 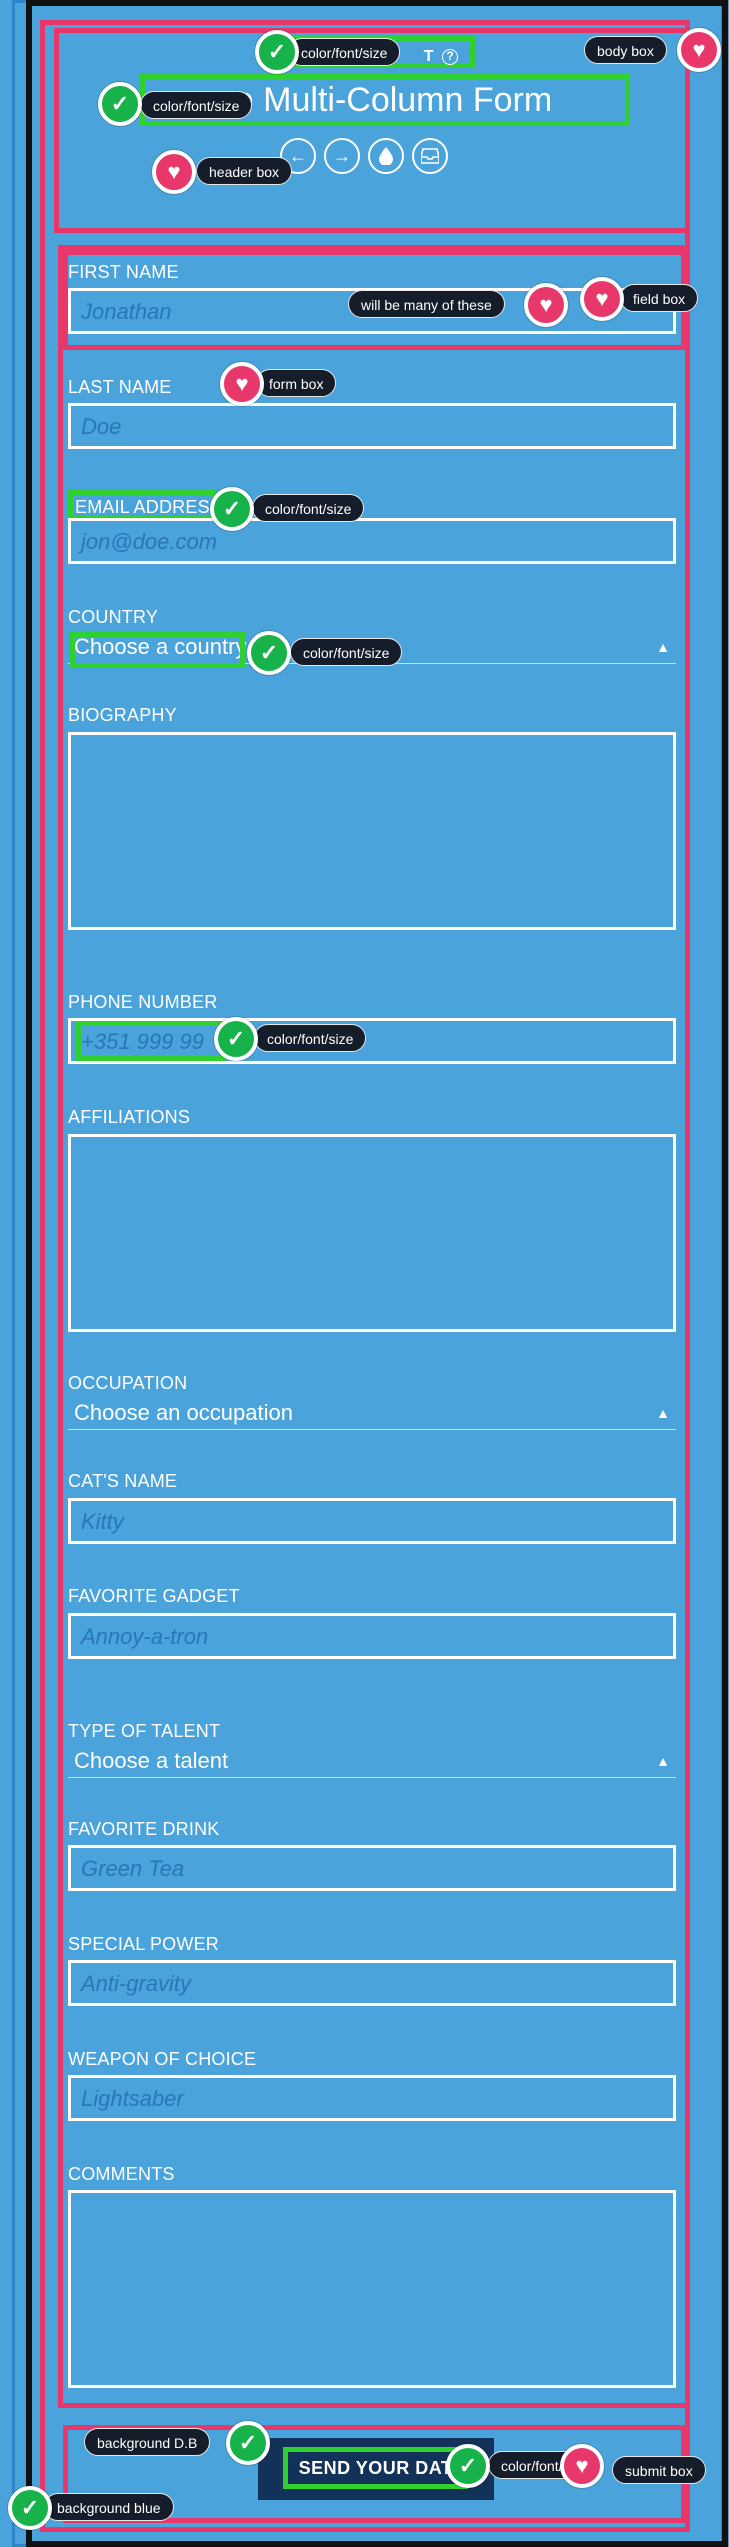 I want to click on favorite-drink-input: Green Tea, so click(x=372, y=1868).